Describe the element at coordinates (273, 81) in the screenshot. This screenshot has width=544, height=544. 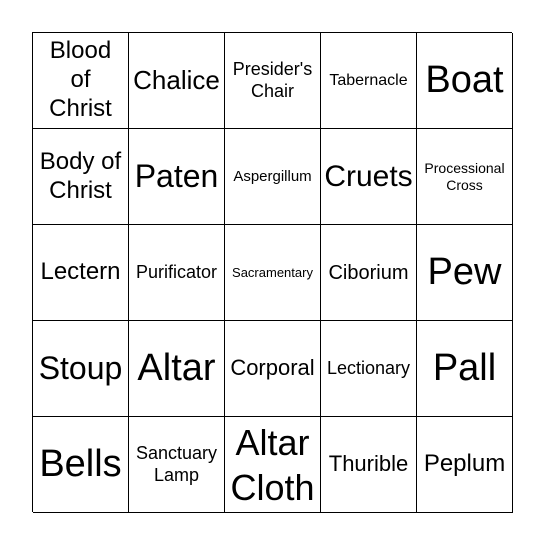
I see `bingo-cell: Presider's Chair` at that location.